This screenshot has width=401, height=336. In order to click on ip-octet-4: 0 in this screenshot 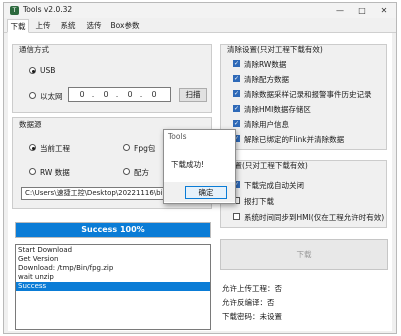, I will do `click(154, 94)`.